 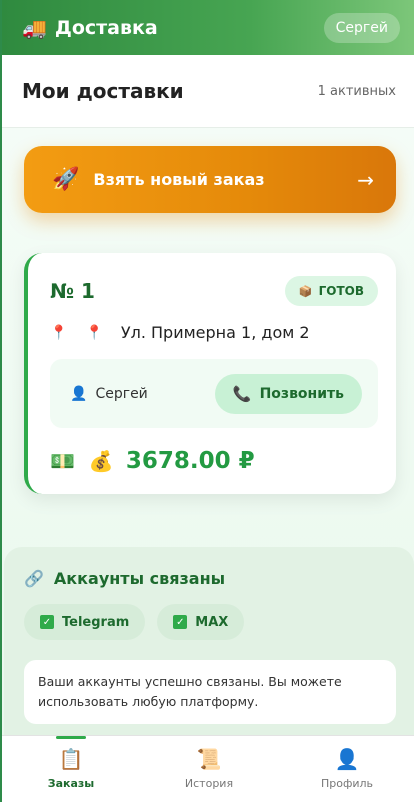 What do you see at coordinates (208, 27) in the screenshot?
I see `top-bar: 🚚 Доставка Сергей` at bounding box center [208, 27].